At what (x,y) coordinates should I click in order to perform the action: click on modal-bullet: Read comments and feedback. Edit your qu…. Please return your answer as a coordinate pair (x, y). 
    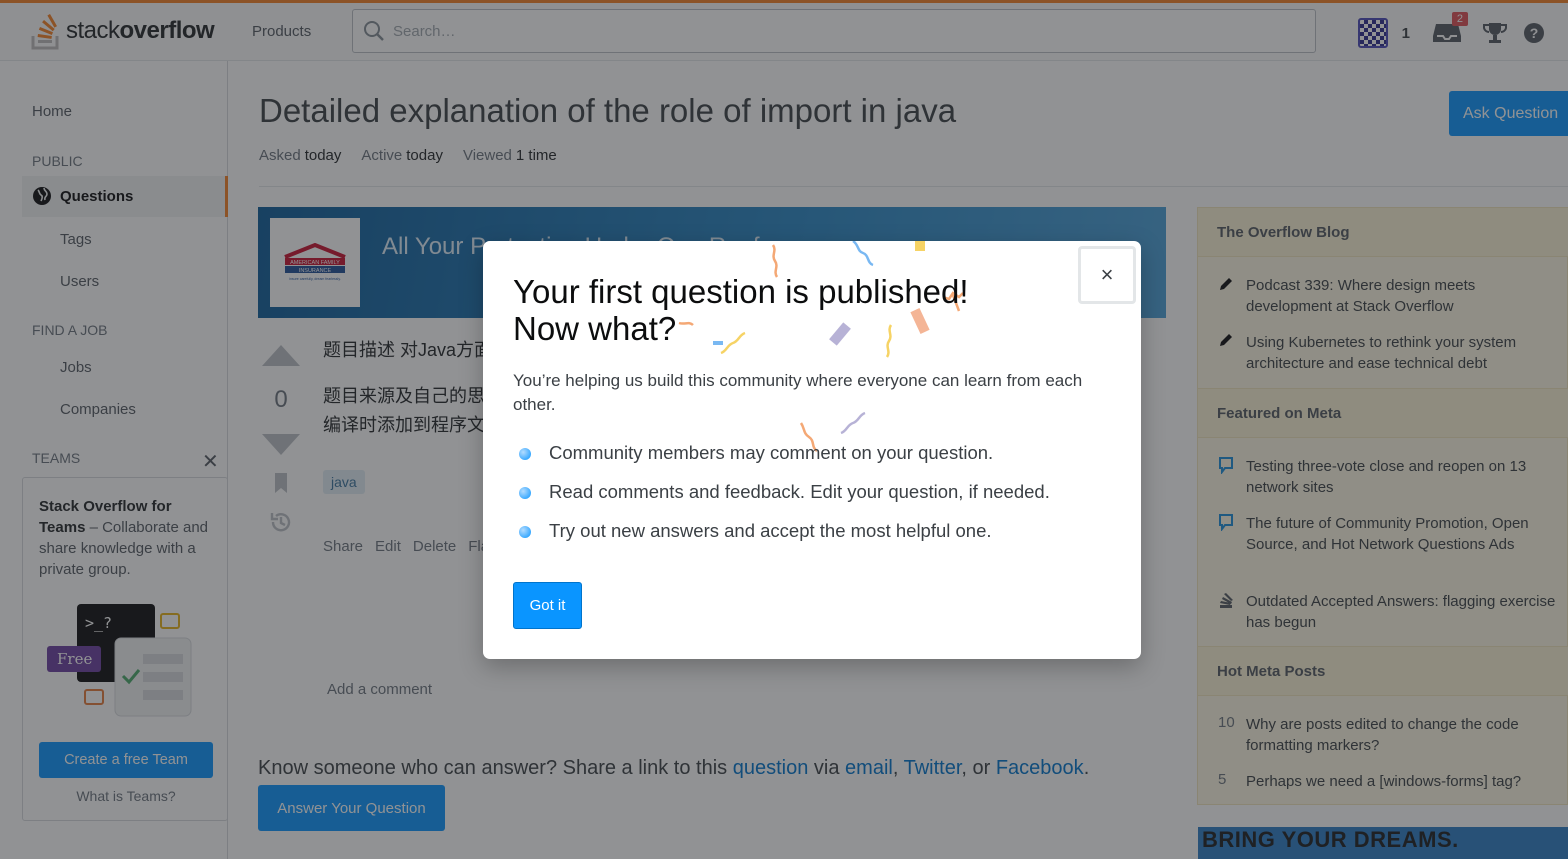
    Looking at the image, I should click on (781, 500).